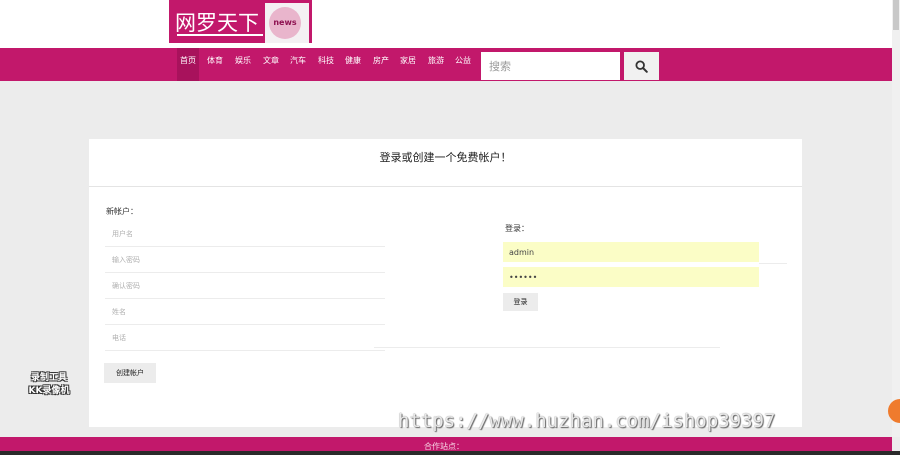  What do you see at coordinates (896, 218) in the screenshot?
I see `page-scrollbar` at bounding box center [896, 218].